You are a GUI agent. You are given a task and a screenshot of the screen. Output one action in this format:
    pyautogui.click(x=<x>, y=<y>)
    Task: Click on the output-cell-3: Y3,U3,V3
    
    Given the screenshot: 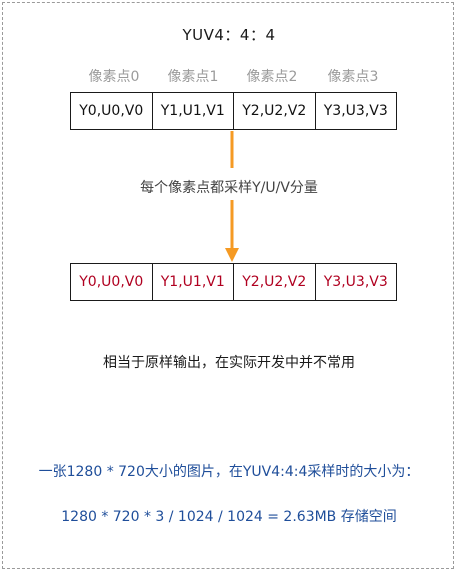 What is the action you would take?
    pyautogui.click(x=355, y=282)
    